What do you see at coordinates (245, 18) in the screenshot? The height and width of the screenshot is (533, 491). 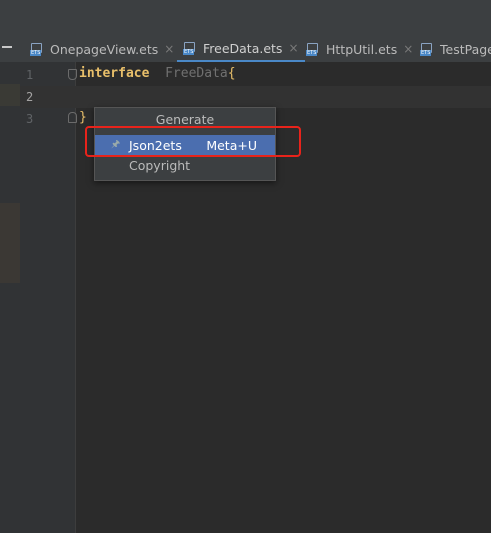 I see `top-toolbar` at bounding box center [245, 18].